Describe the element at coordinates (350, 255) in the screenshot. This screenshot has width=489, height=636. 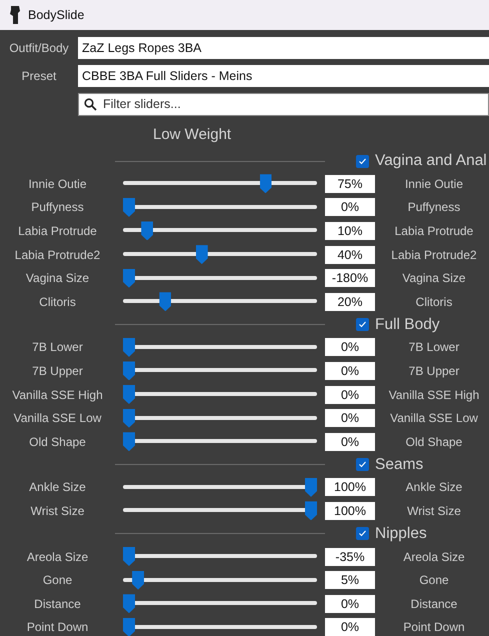
I see `value-field: 40%` at that location.